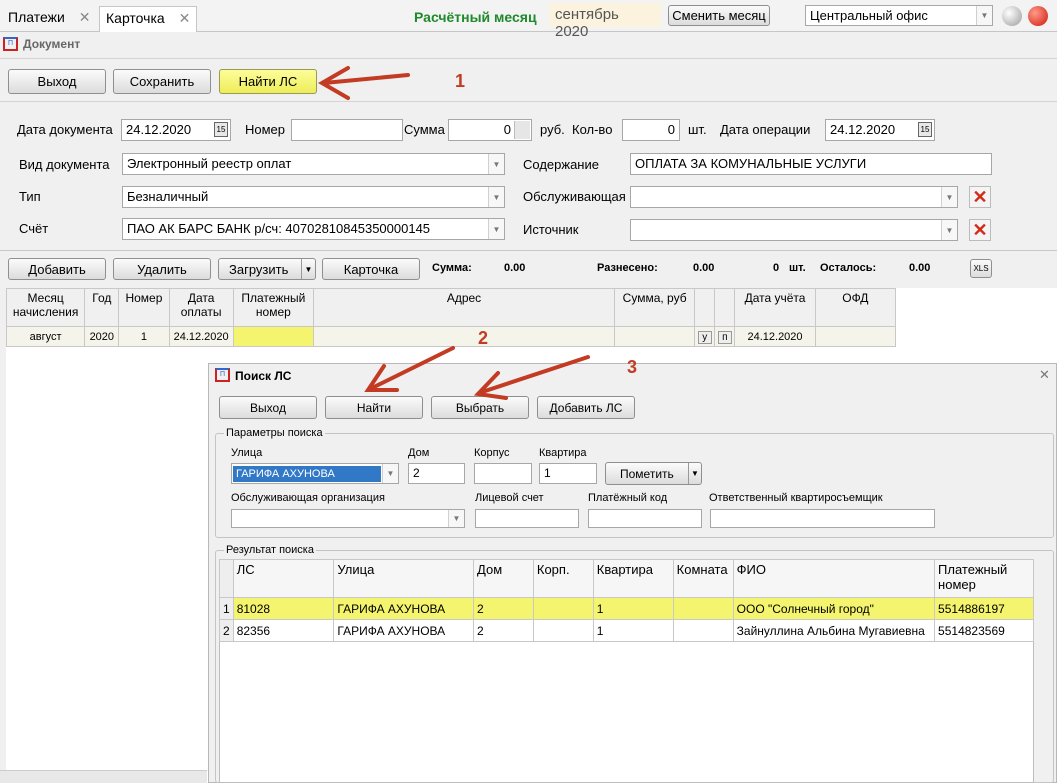 This screenshot has height=783, width=1057. Describe the element at coordinates (162, 269) in the screenshot. I see `delete-button: Удалить` at that location.